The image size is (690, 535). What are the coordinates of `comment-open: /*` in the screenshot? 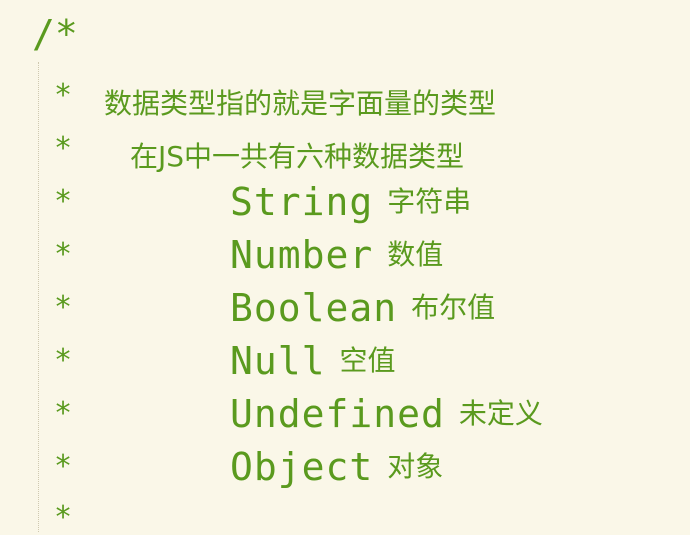 It's located at (55, 34).